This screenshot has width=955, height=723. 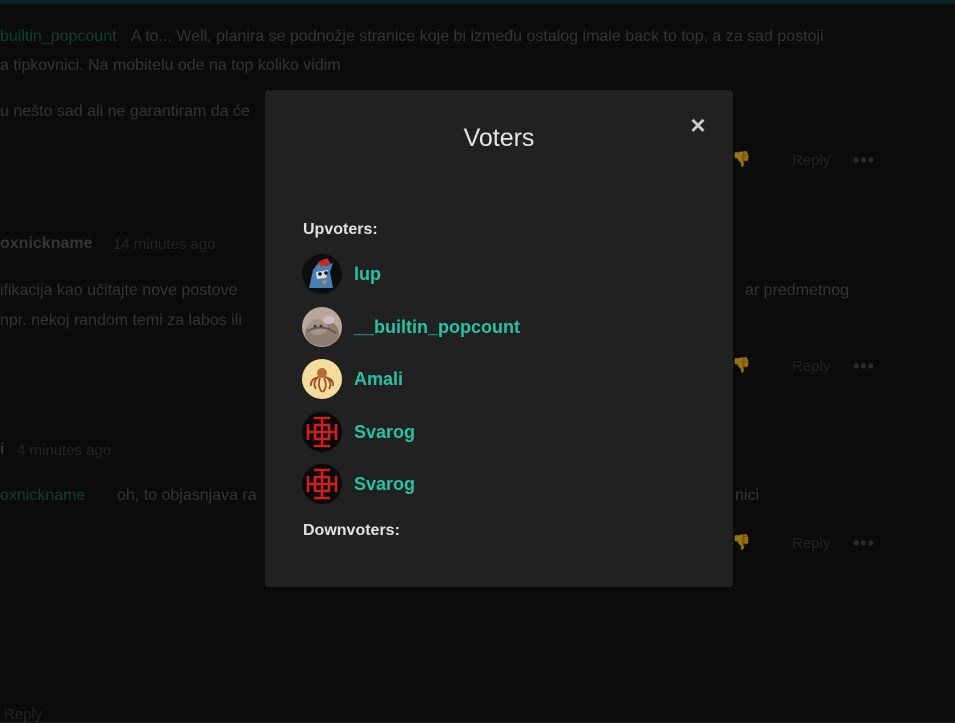 I want to click on octopus-drawing-icon, so click(x=322, y=379).